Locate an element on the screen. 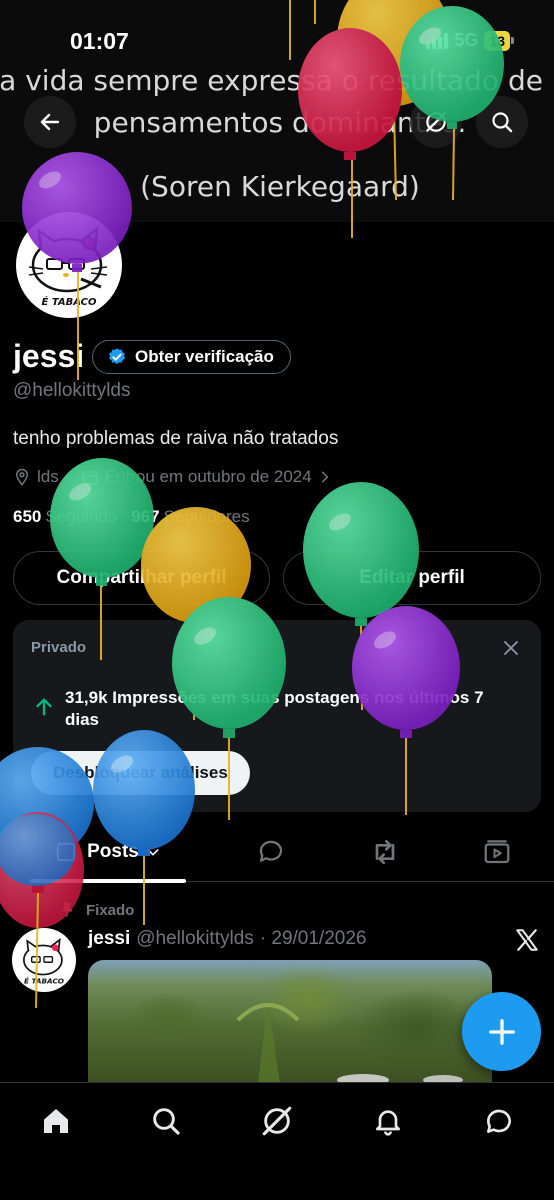 This screenshot has width=554, height=1200. plus-icon is located at coordinates (501, 1031).